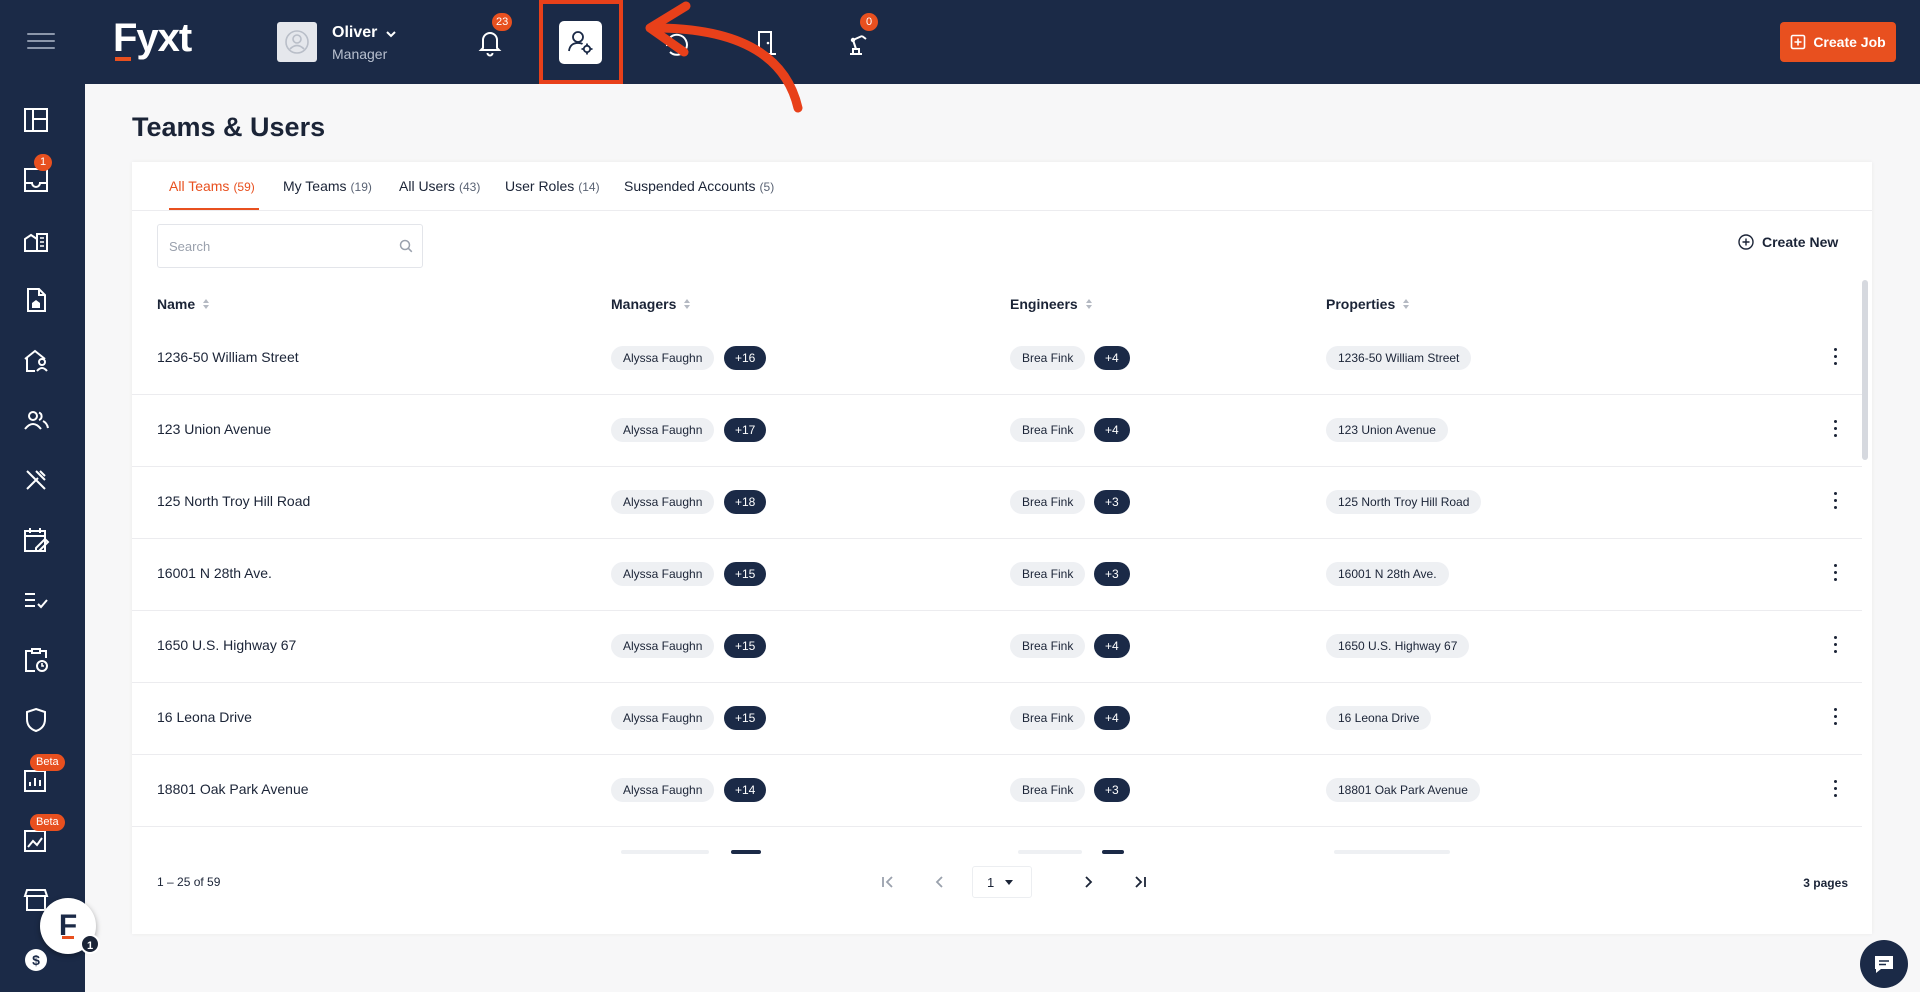 This screenshot has width=1920, height=992. I want to click on reports-beta-badge: Beta, so click(47, 762).